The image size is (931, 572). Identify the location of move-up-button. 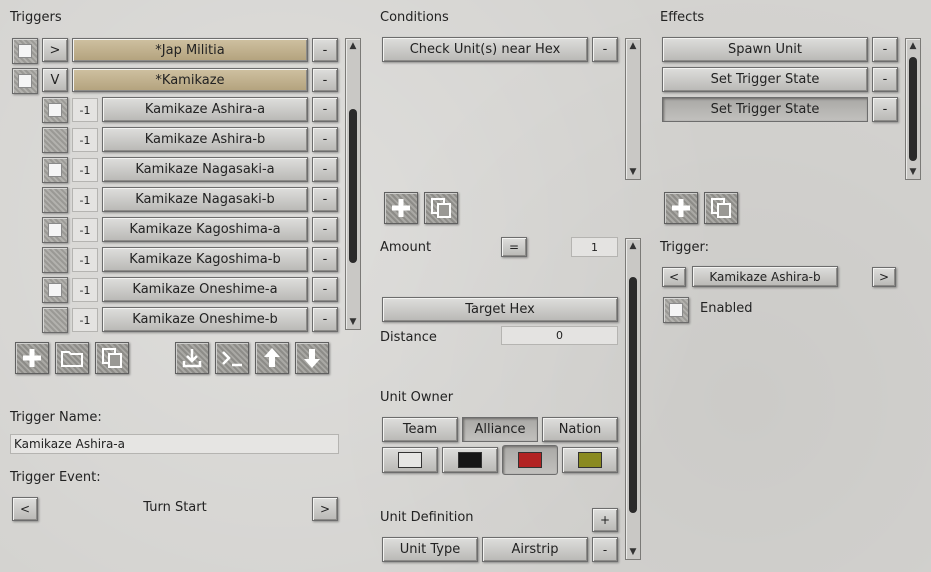
(272, 358).